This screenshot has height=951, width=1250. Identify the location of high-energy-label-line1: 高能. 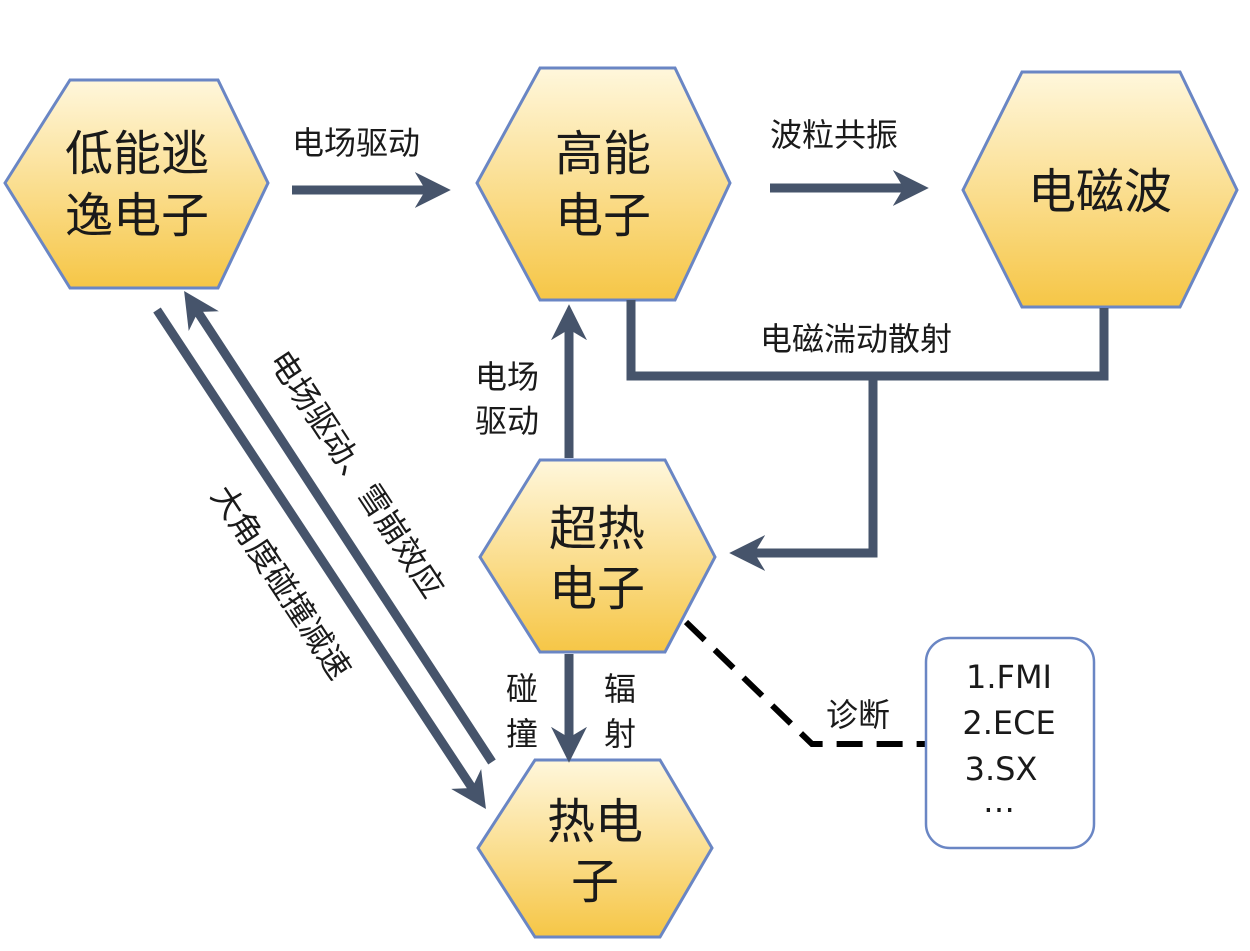
(603, 154).